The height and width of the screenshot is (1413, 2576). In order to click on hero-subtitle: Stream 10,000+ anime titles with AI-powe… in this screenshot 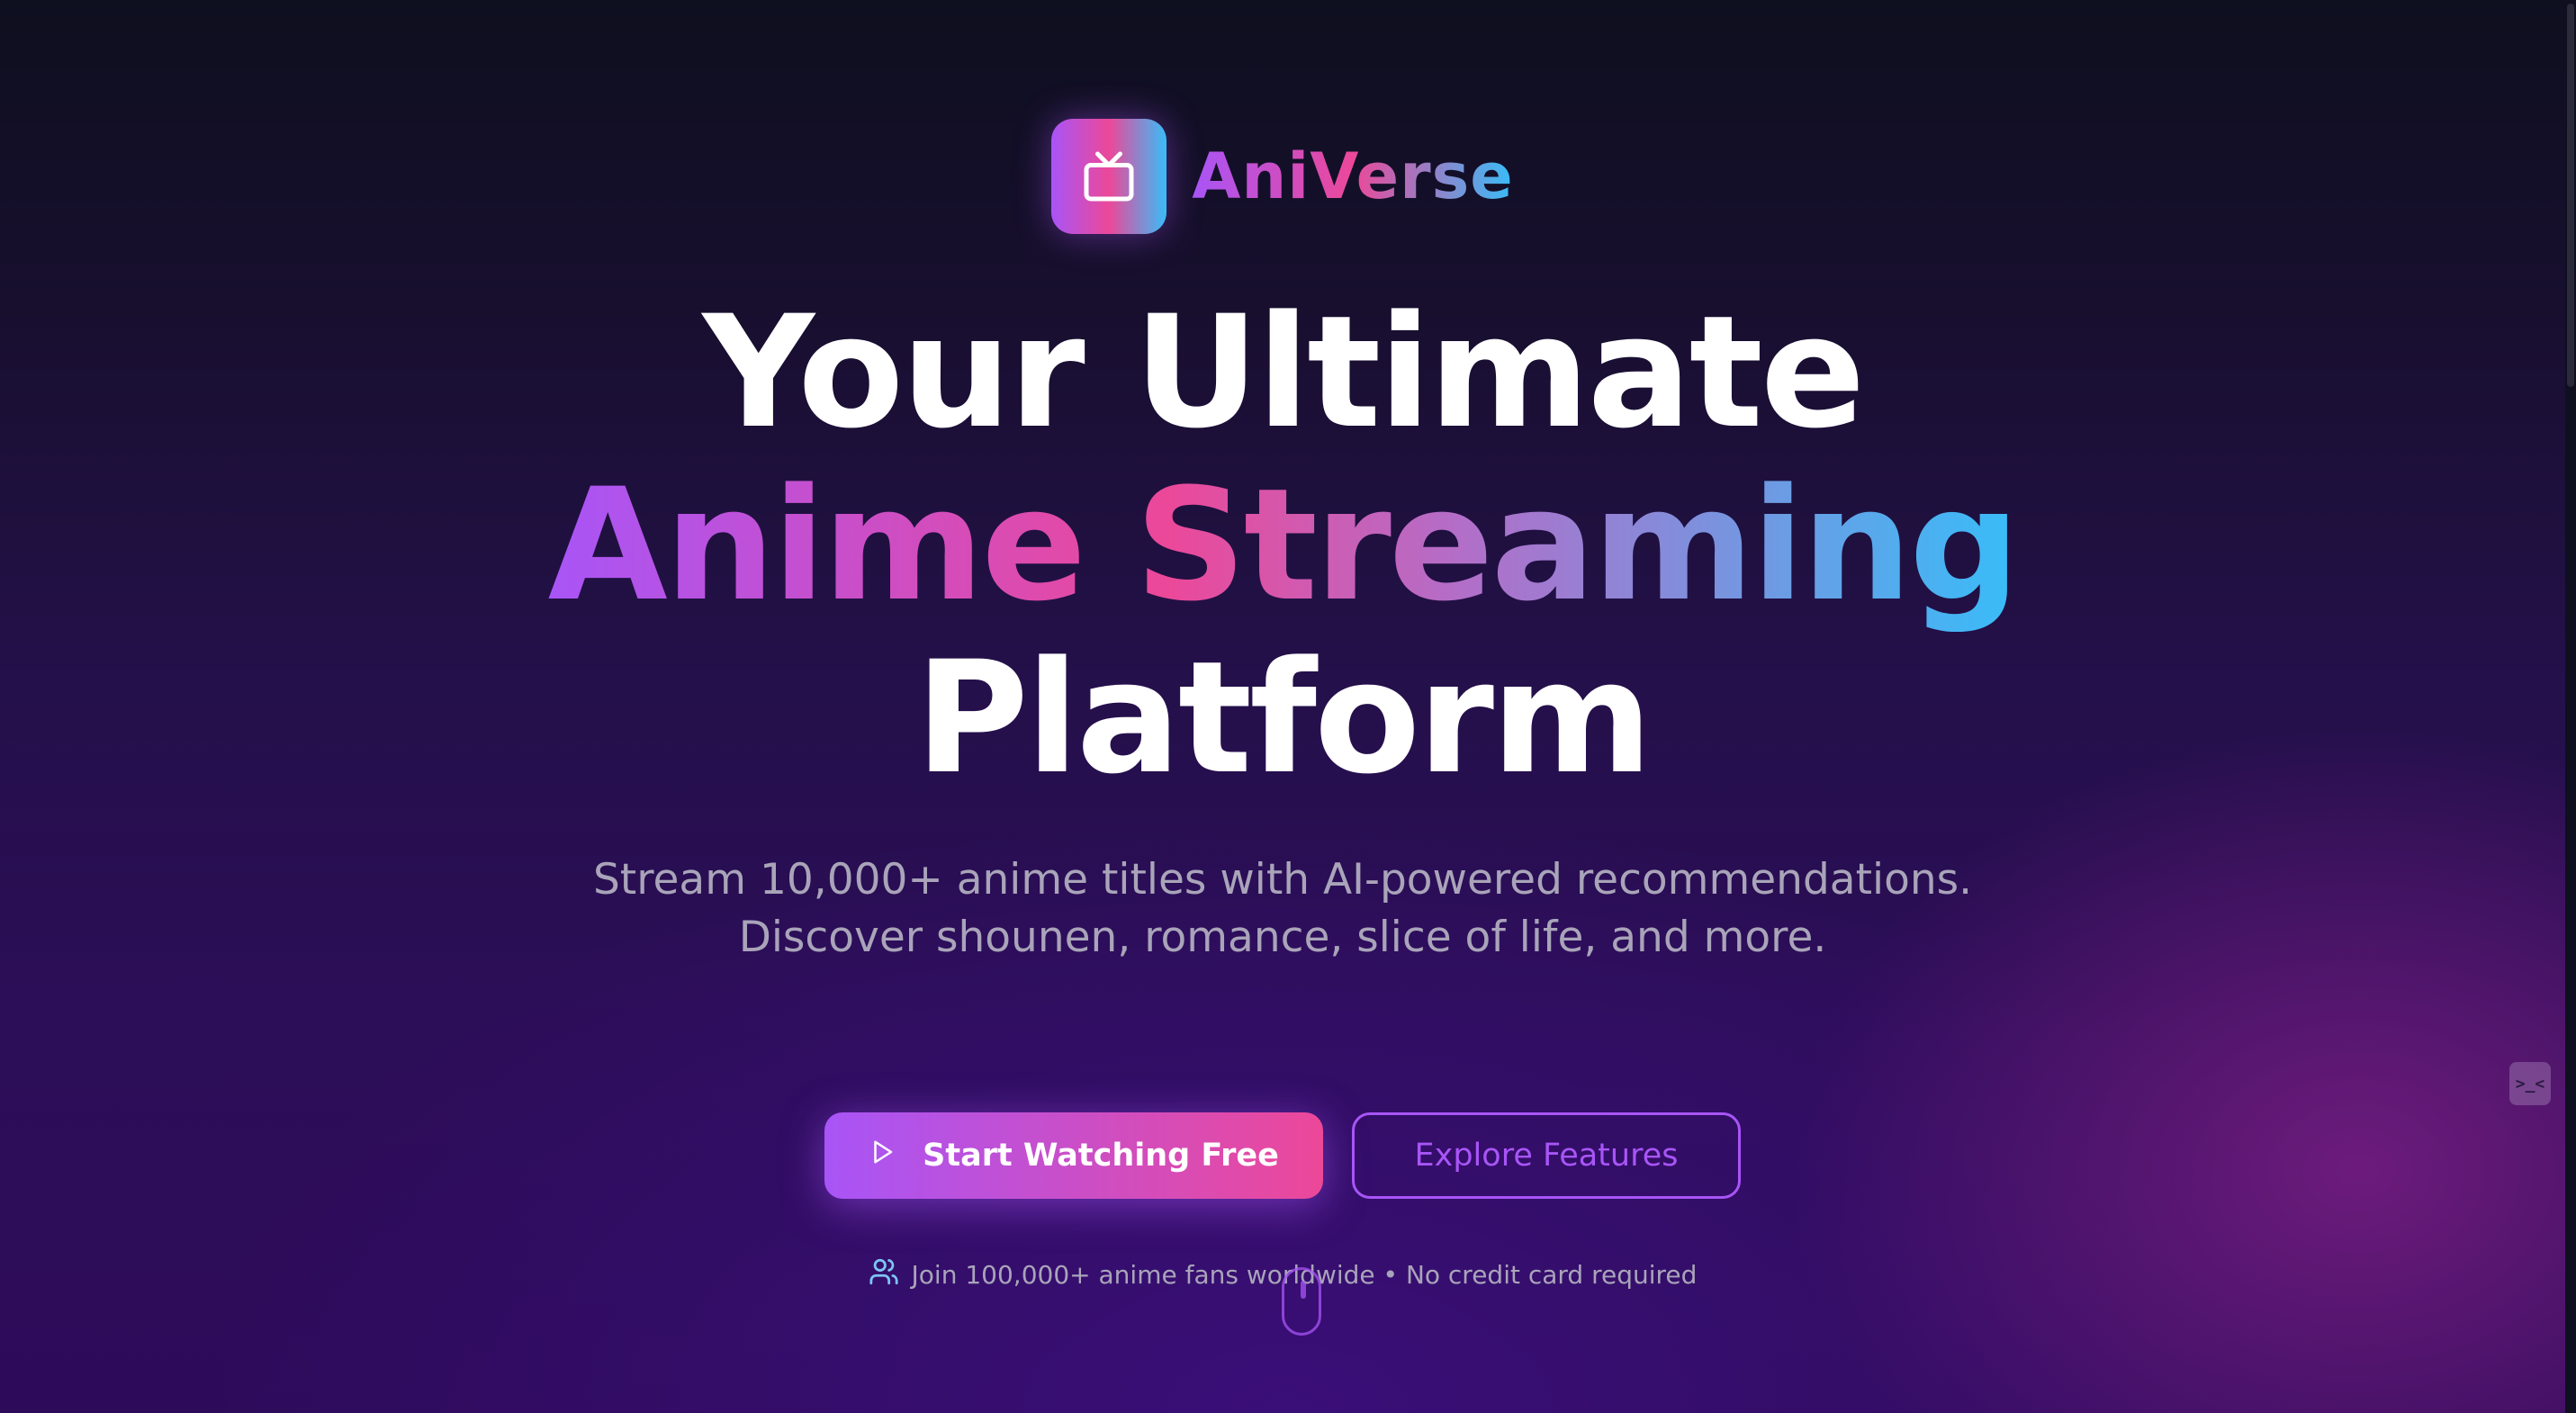, I will do `click(1282, 908)`.